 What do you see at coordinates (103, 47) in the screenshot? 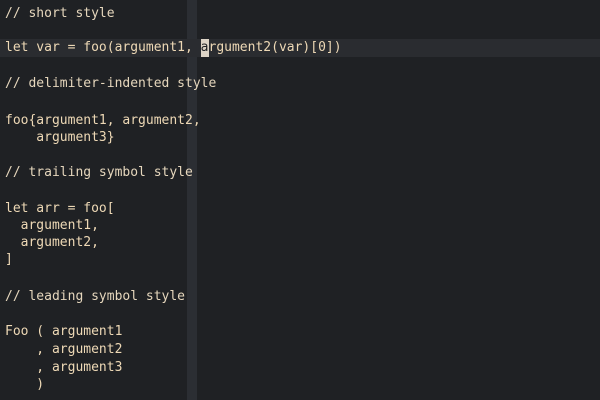
I see `code-text-before-cursor: let var = foo(argument1,` at bounding box center [103, 47].